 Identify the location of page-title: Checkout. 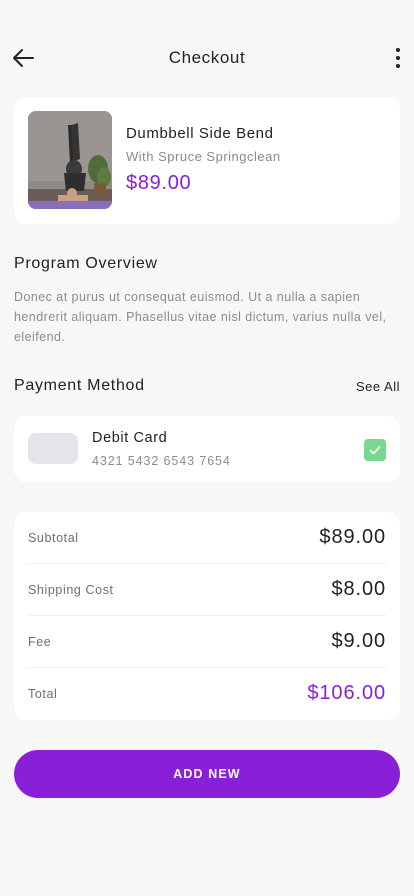
(207, 57).